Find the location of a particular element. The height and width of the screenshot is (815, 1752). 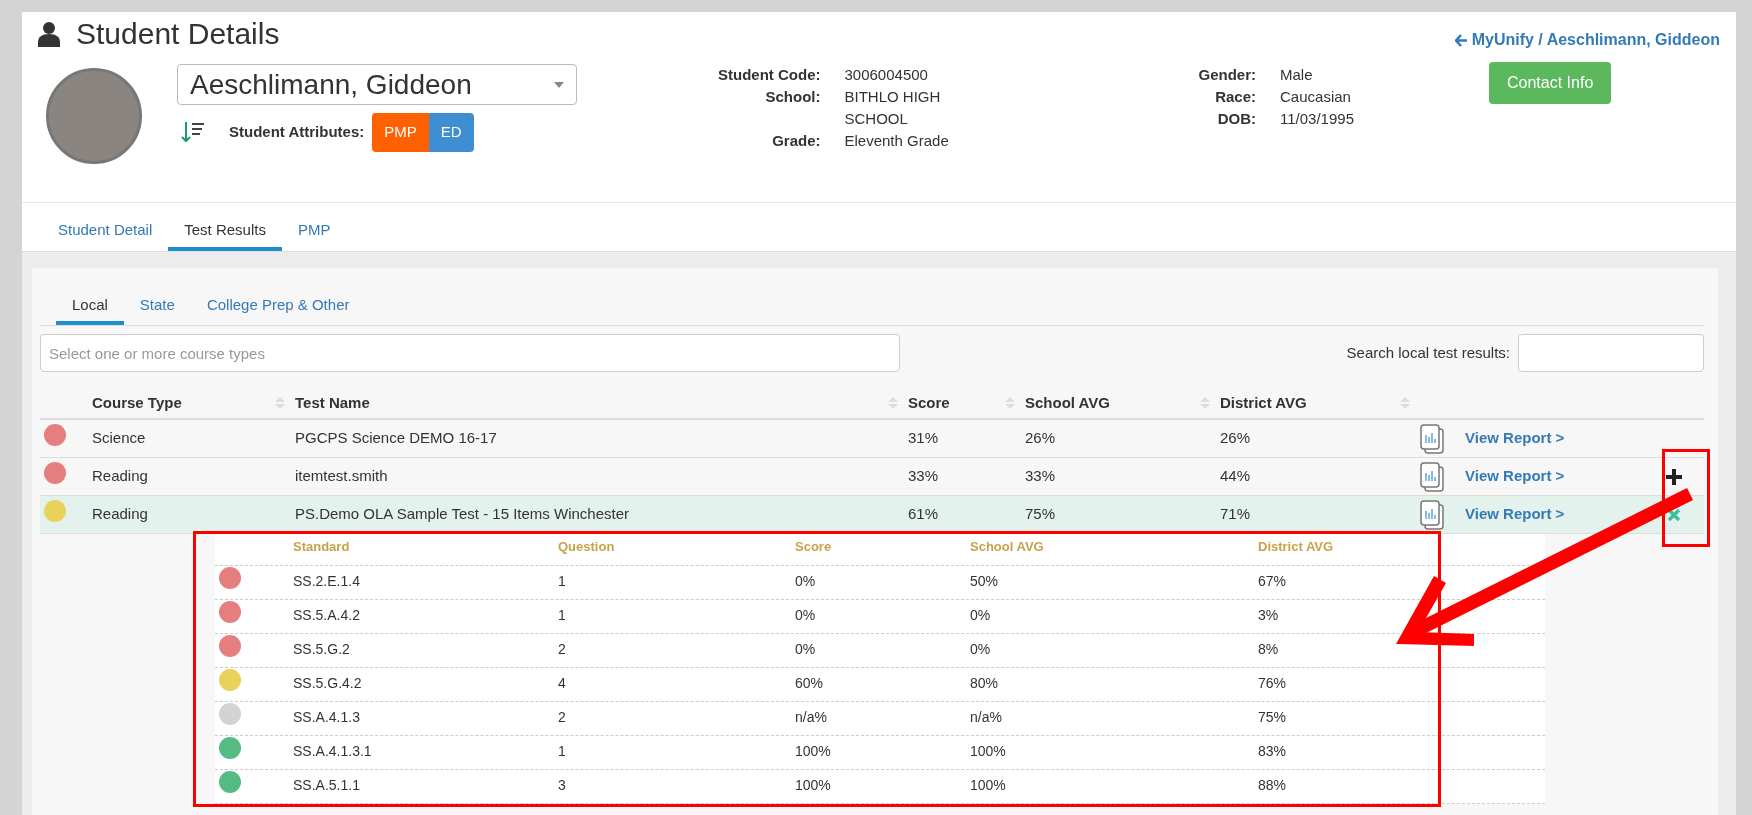

table-cell-text: PS.Demo OLA Sample Test - 15 Items Winchester is located at coordinates (463, 514).